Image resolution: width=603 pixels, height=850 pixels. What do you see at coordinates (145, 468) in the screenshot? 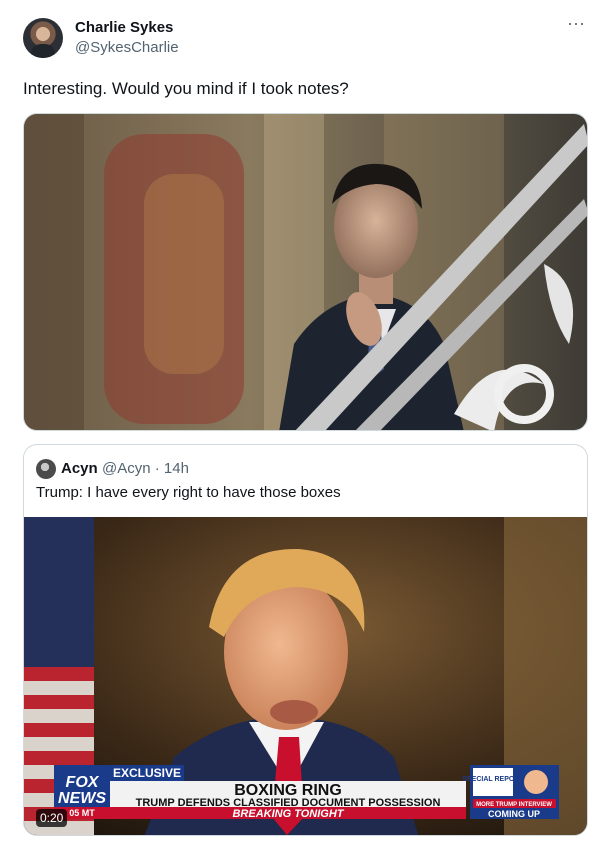
I see `quoted-handle-time: @Acyn · 14h` at bounding box center [145, 468].